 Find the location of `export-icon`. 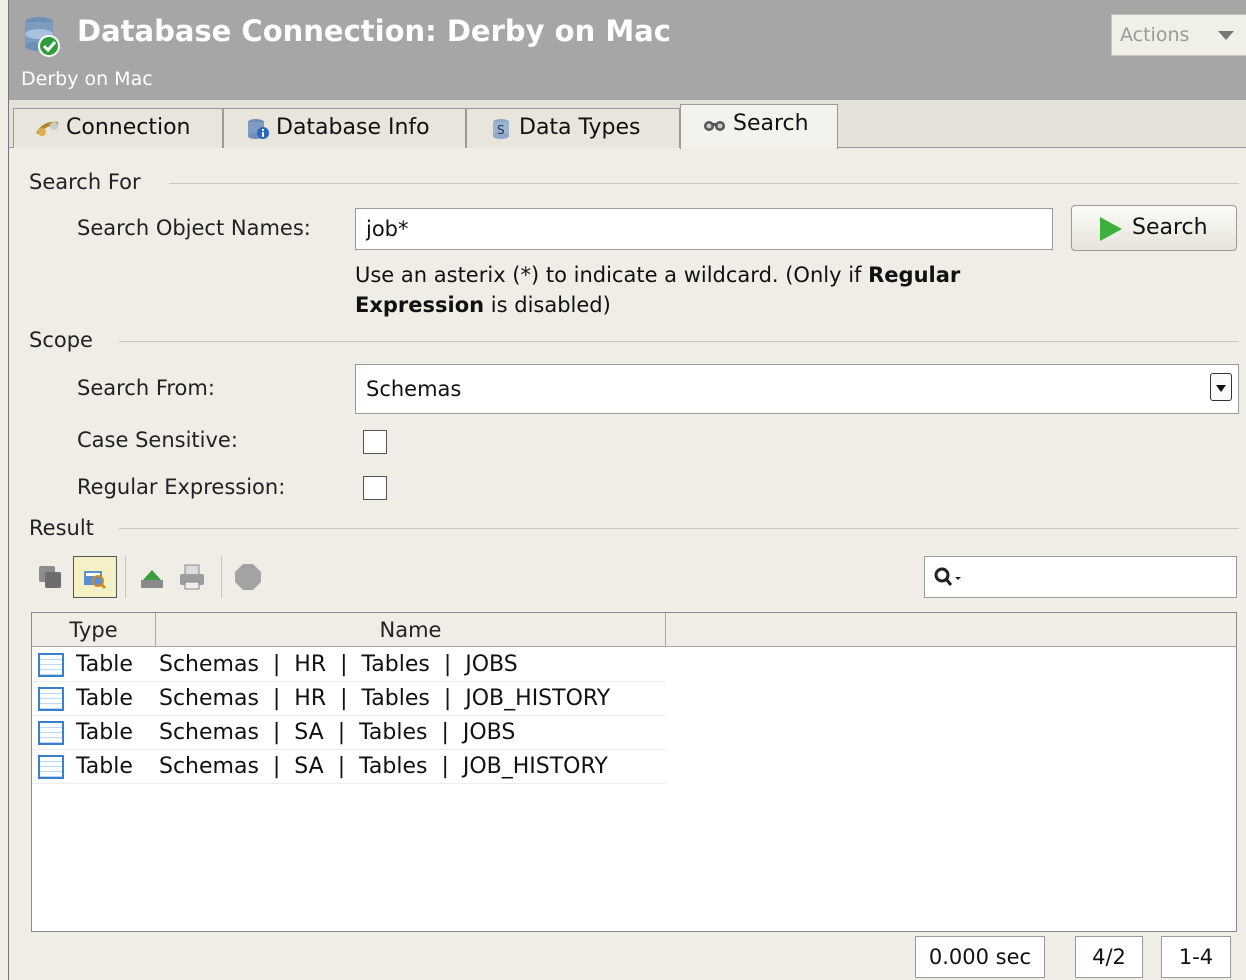

export-icon is located at coordinates (152, 577).